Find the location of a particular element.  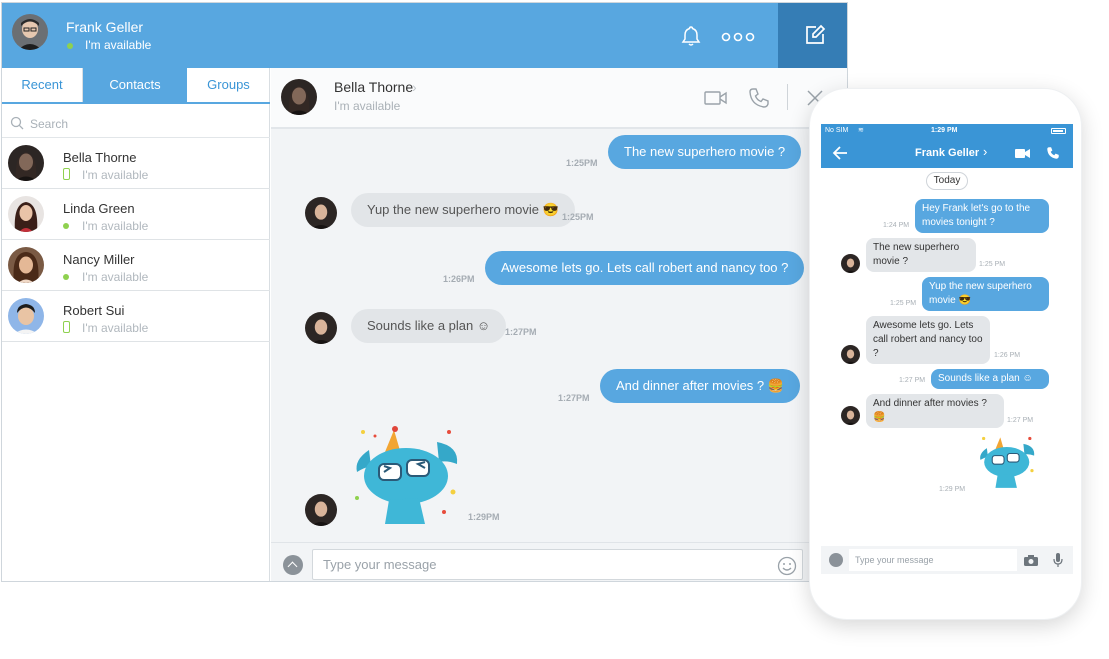

message-timestamp: 1:26PM is located at coordinates (459, 279).